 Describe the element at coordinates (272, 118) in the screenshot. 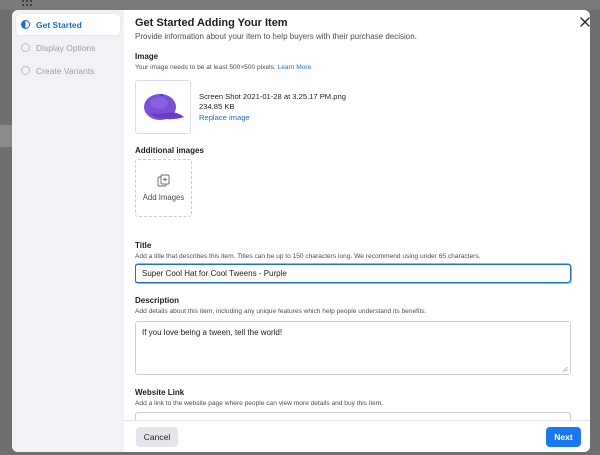

I see `replace-image-link: Replace image` at that location.